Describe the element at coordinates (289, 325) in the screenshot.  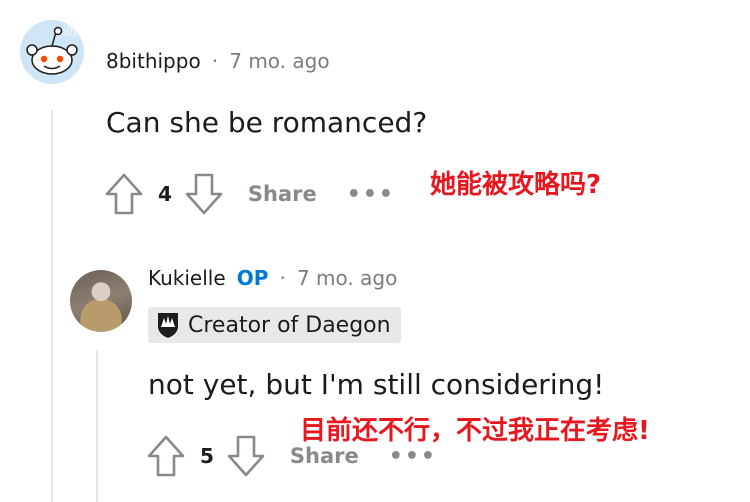
I see `flair-text: Creator of Daegon` at that location.